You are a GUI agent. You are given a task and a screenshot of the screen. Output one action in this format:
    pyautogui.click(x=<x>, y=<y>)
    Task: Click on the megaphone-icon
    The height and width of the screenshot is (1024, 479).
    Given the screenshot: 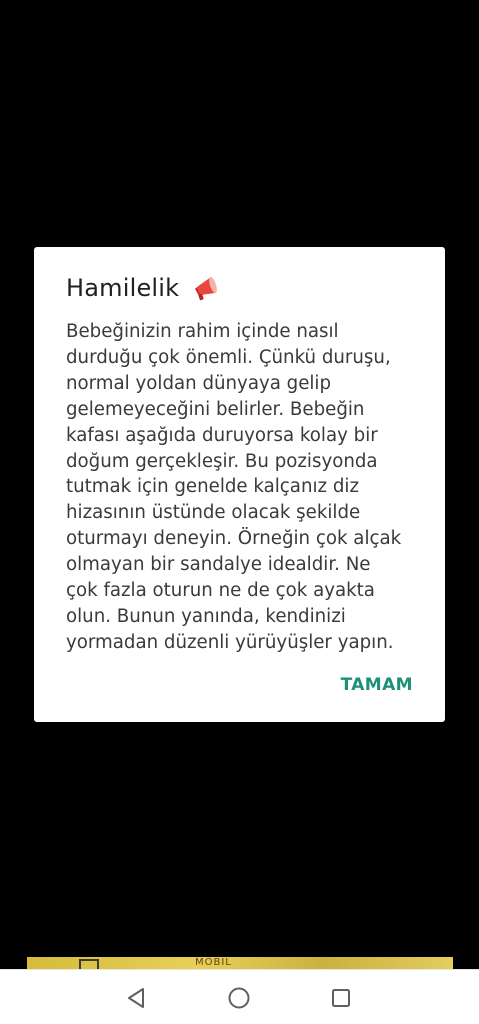 What is the action you would take?
    pyautogui.click(x=206, y=288)
    